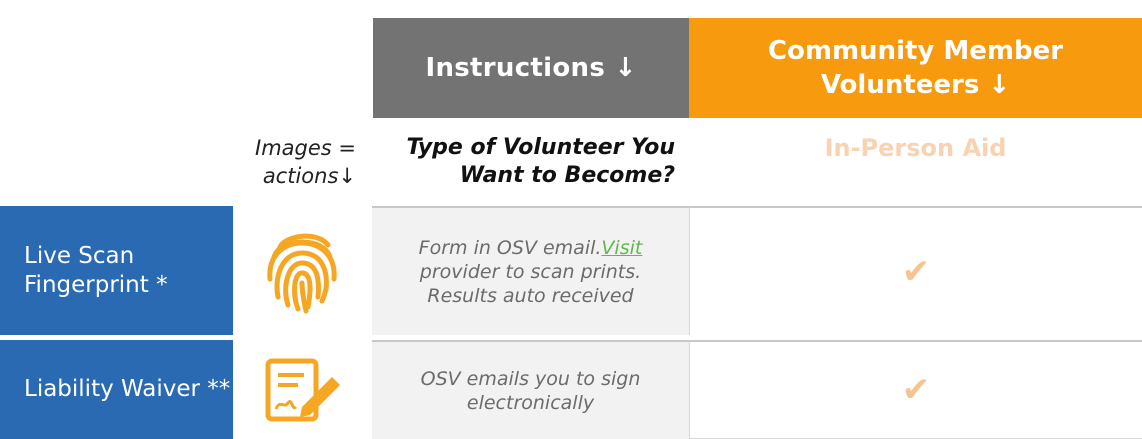 The width and height of the screenshot is (1142, 439). What do you see at coordinates (96, 270) in the screenshot?
I see `row-label-live-scan-text: Live Scan Fingerprint *` at bounding box center [96, 270].